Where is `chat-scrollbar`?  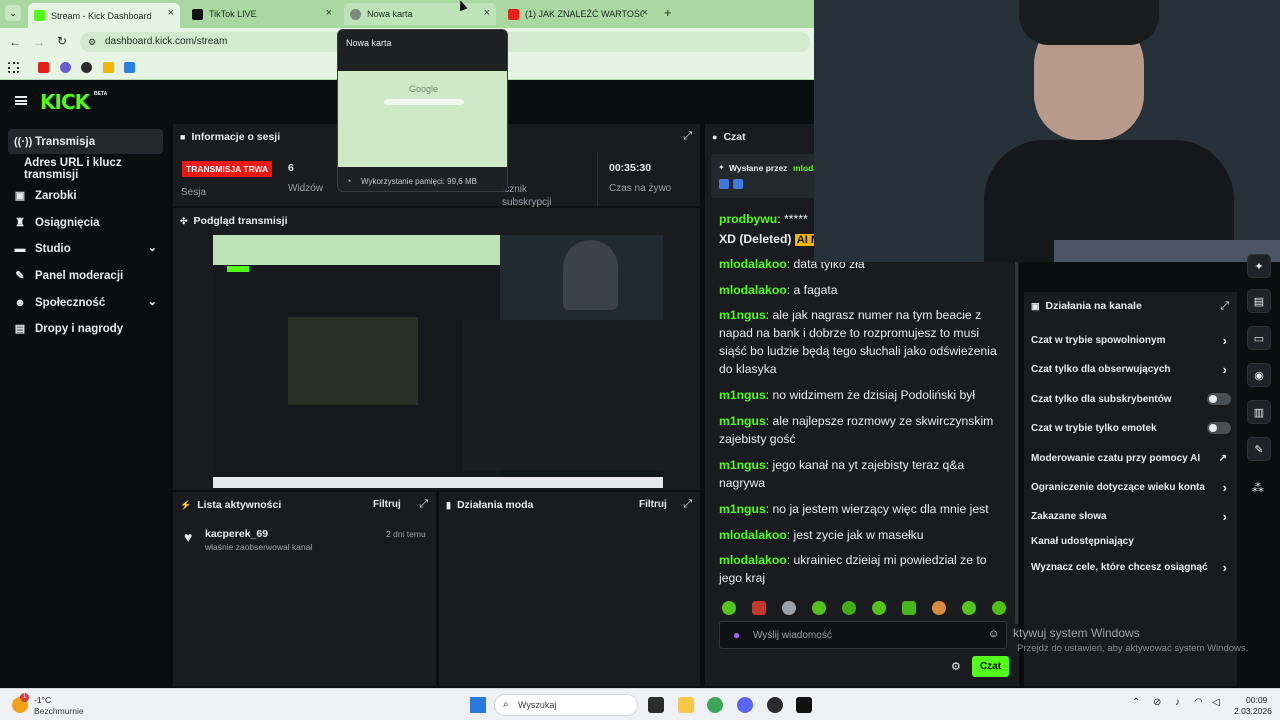 chat-scrollbar is located at coordinates (1016, 434).